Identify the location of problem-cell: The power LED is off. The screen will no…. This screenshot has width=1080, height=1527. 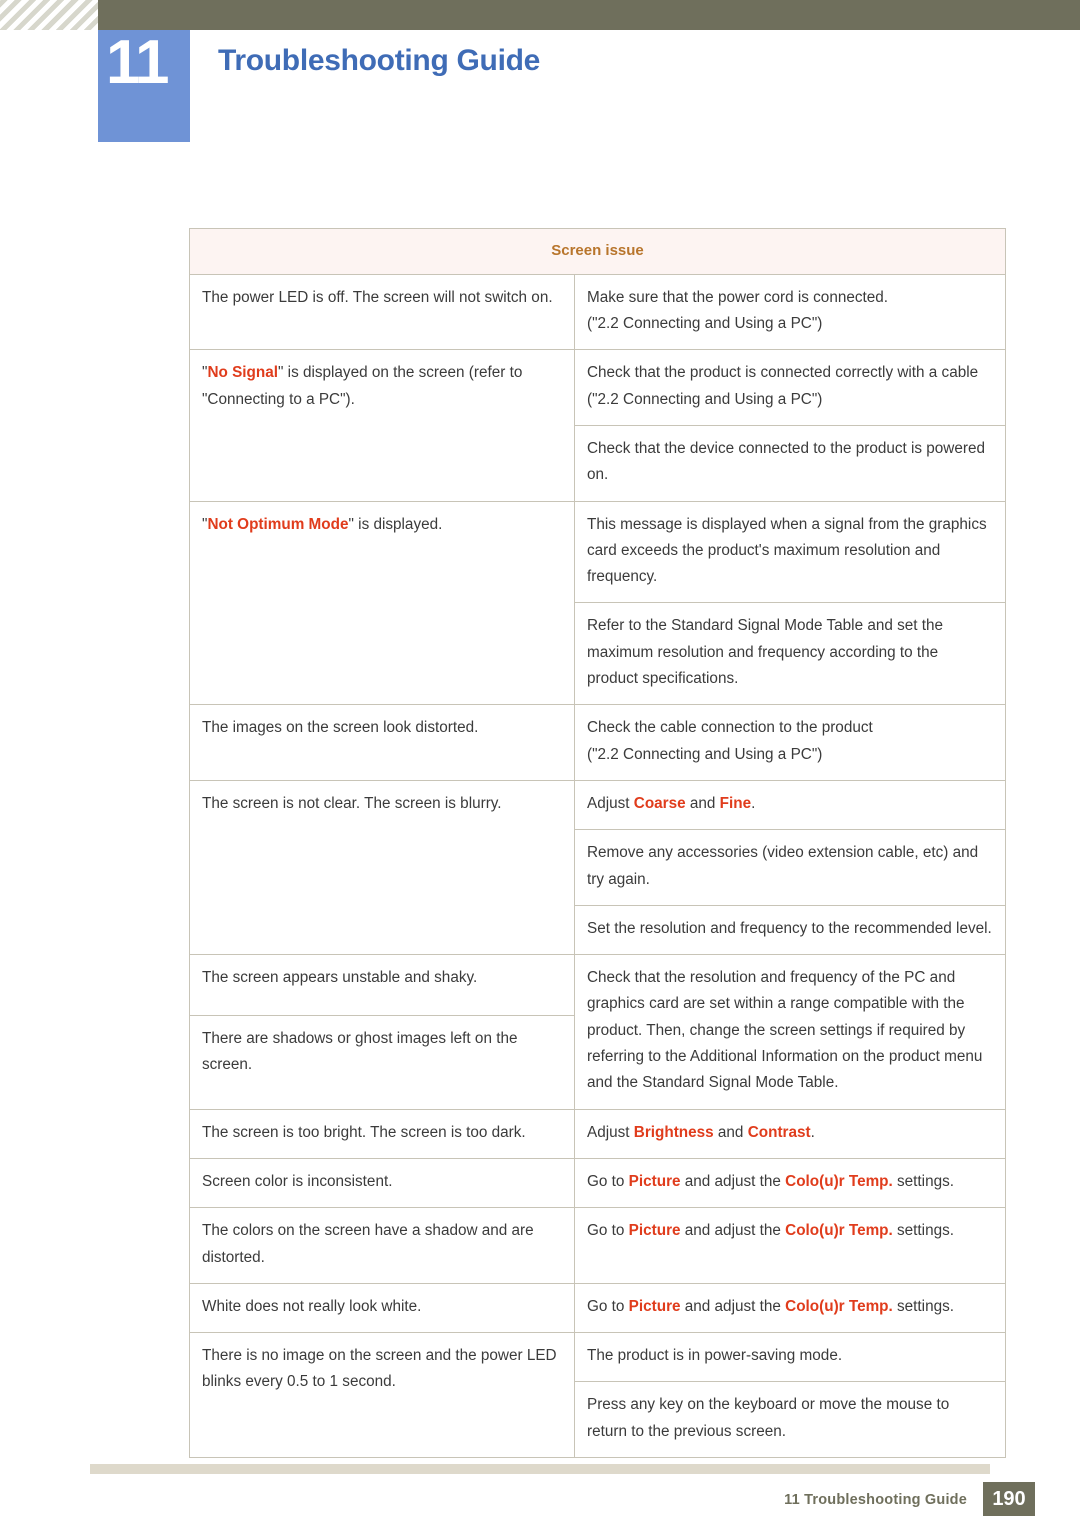
(382, 312).